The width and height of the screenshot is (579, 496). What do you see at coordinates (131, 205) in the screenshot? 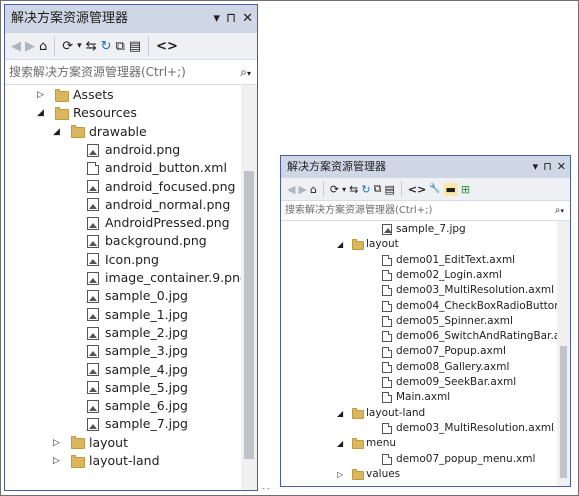
I see `tree-file-item: android_normal.png` at bounding box center [131, 205].